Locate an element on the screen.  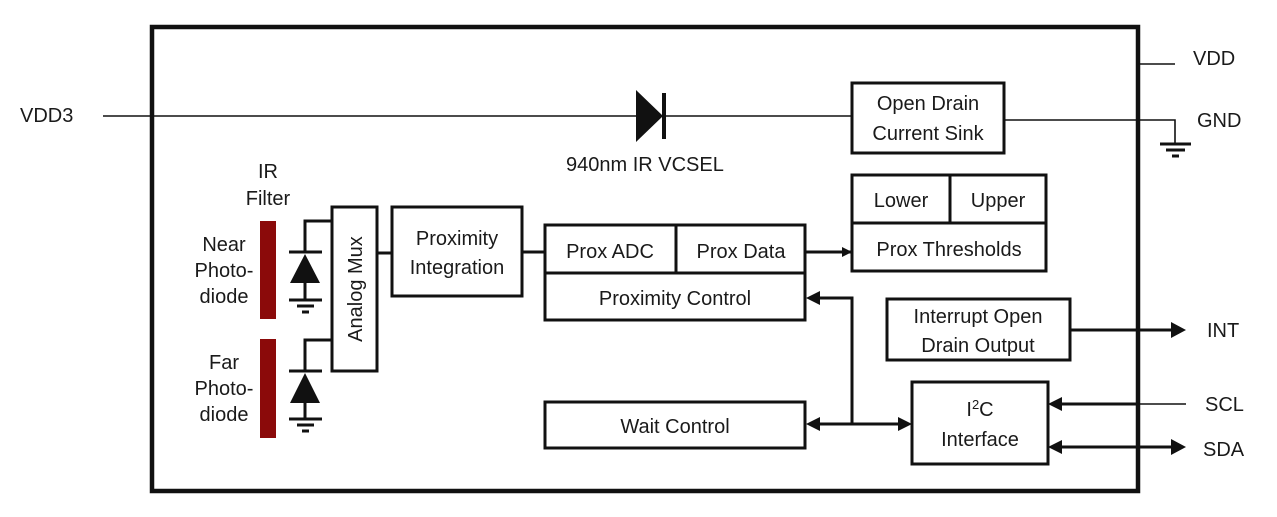
near-photodiode-ground-icon is located at coordinates (305, 309).